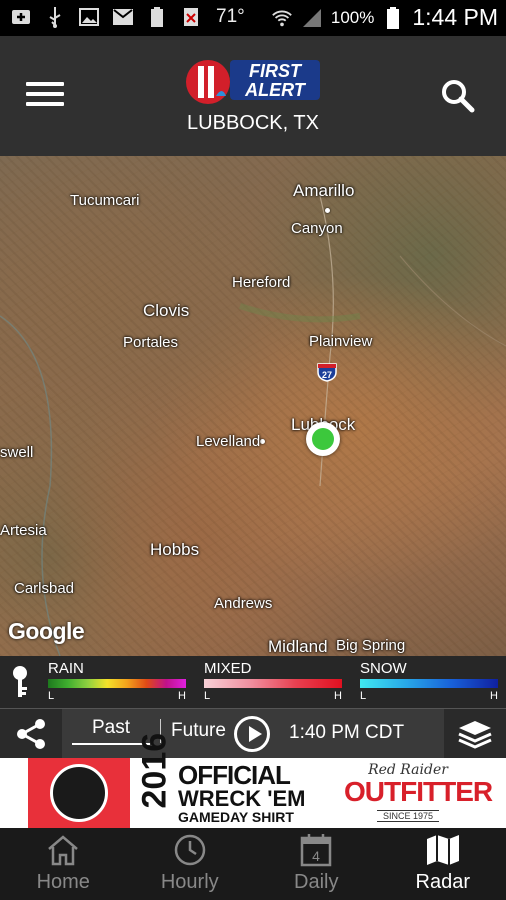 The height and width of the screenshot is (900, 506). Describe the element at coordinates (323, 439) in the screenshot. I see `current-location-marker` at that location.